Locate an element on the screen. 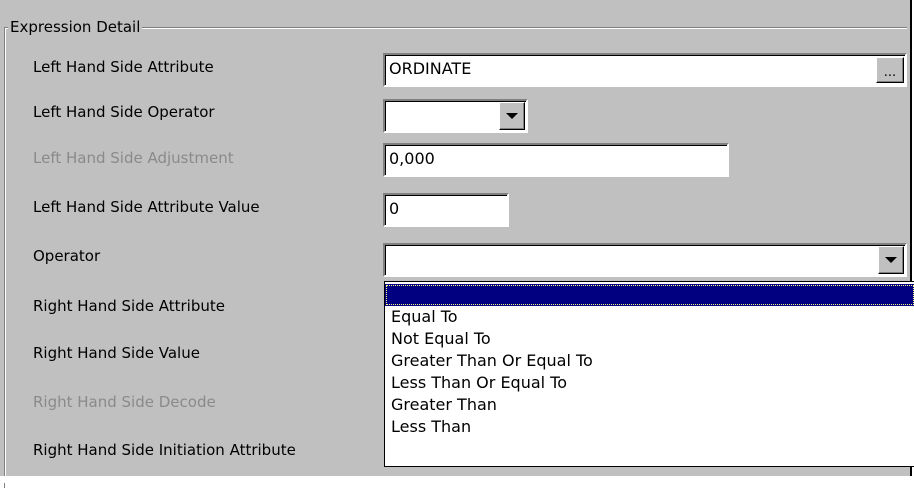 The height and width of the screenshot is (488, 914). operator-dropdown-button is located at coordinates (891, 260).